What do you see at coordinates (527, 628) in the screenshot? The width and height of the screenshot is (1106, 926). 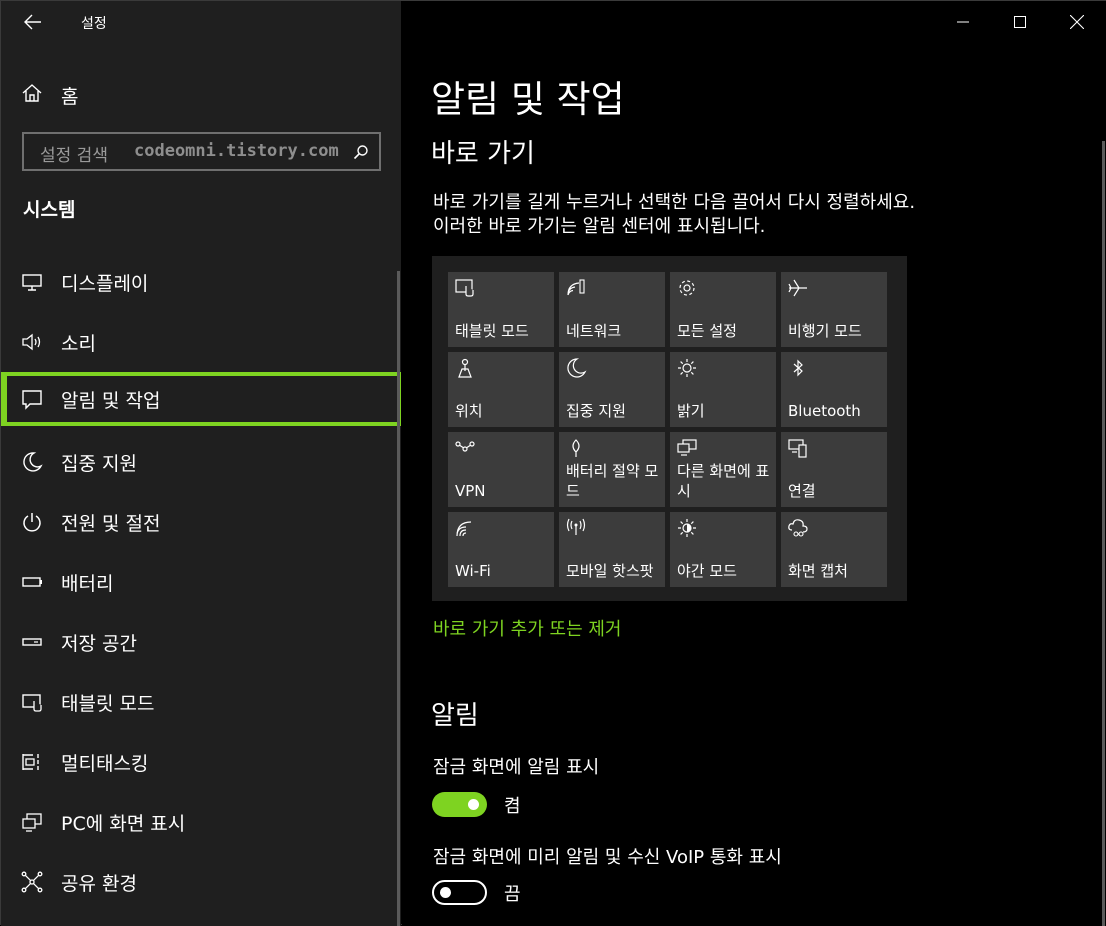 I see `edit-quick-actions-link: 바로 가기 추가 또는 제거` at bounding box center [527, 628].